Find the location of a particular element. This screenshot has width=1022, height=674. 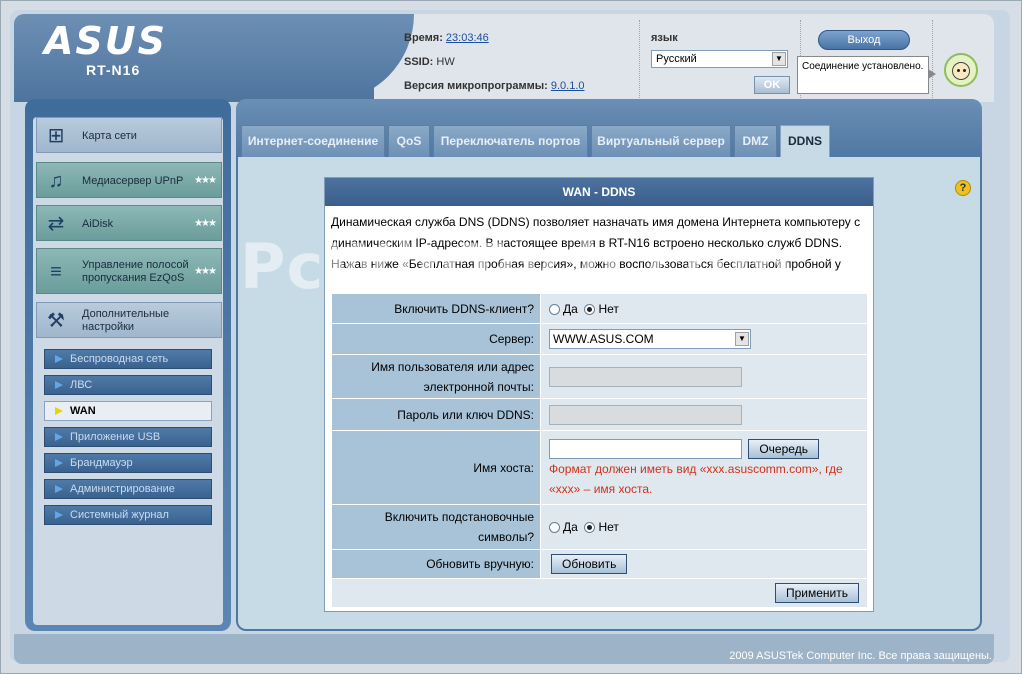

language-select: Русский ▼ is located at coordinates (719, 59).